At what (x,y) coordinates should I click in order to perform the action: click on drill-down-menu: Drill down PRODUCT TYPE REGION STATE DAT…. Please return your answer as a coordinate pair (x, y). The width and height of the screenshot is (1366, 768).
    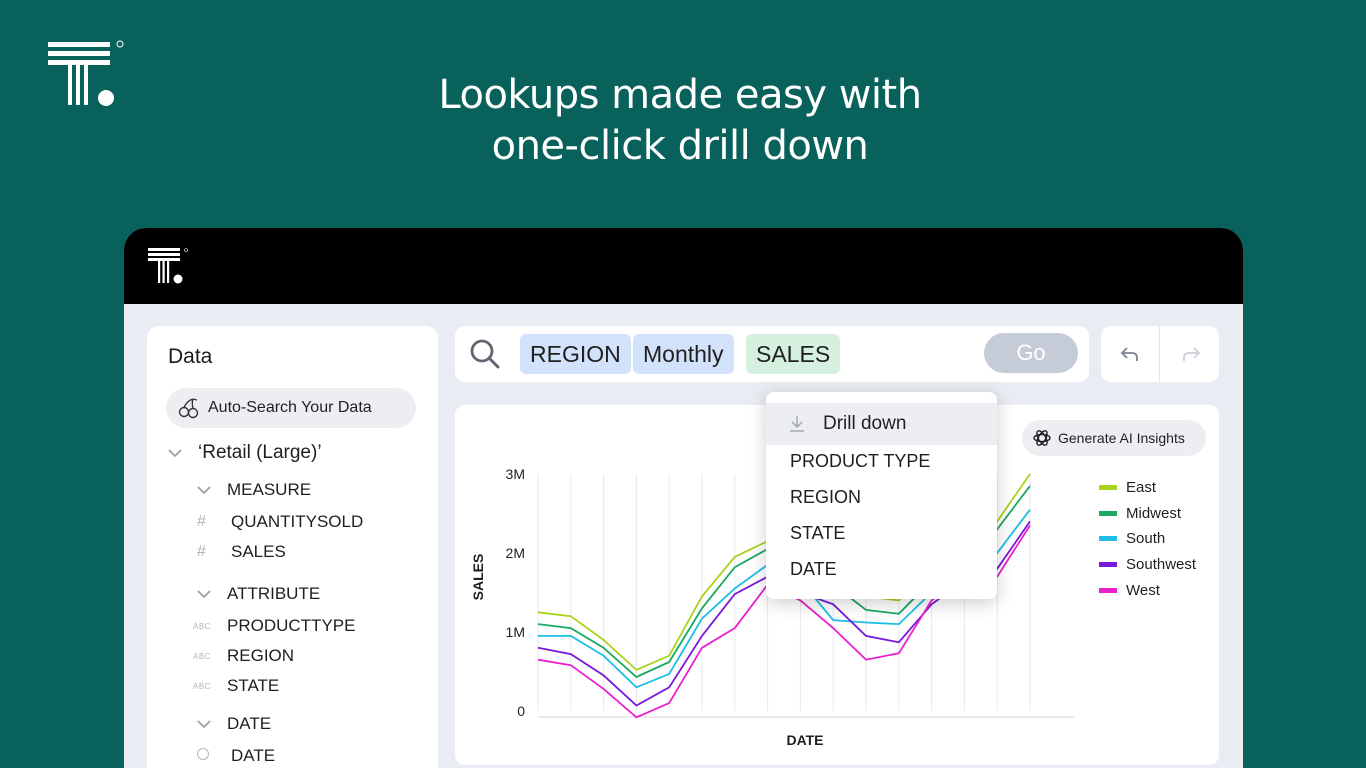
    Looking at the image, I should click on (881, 495).